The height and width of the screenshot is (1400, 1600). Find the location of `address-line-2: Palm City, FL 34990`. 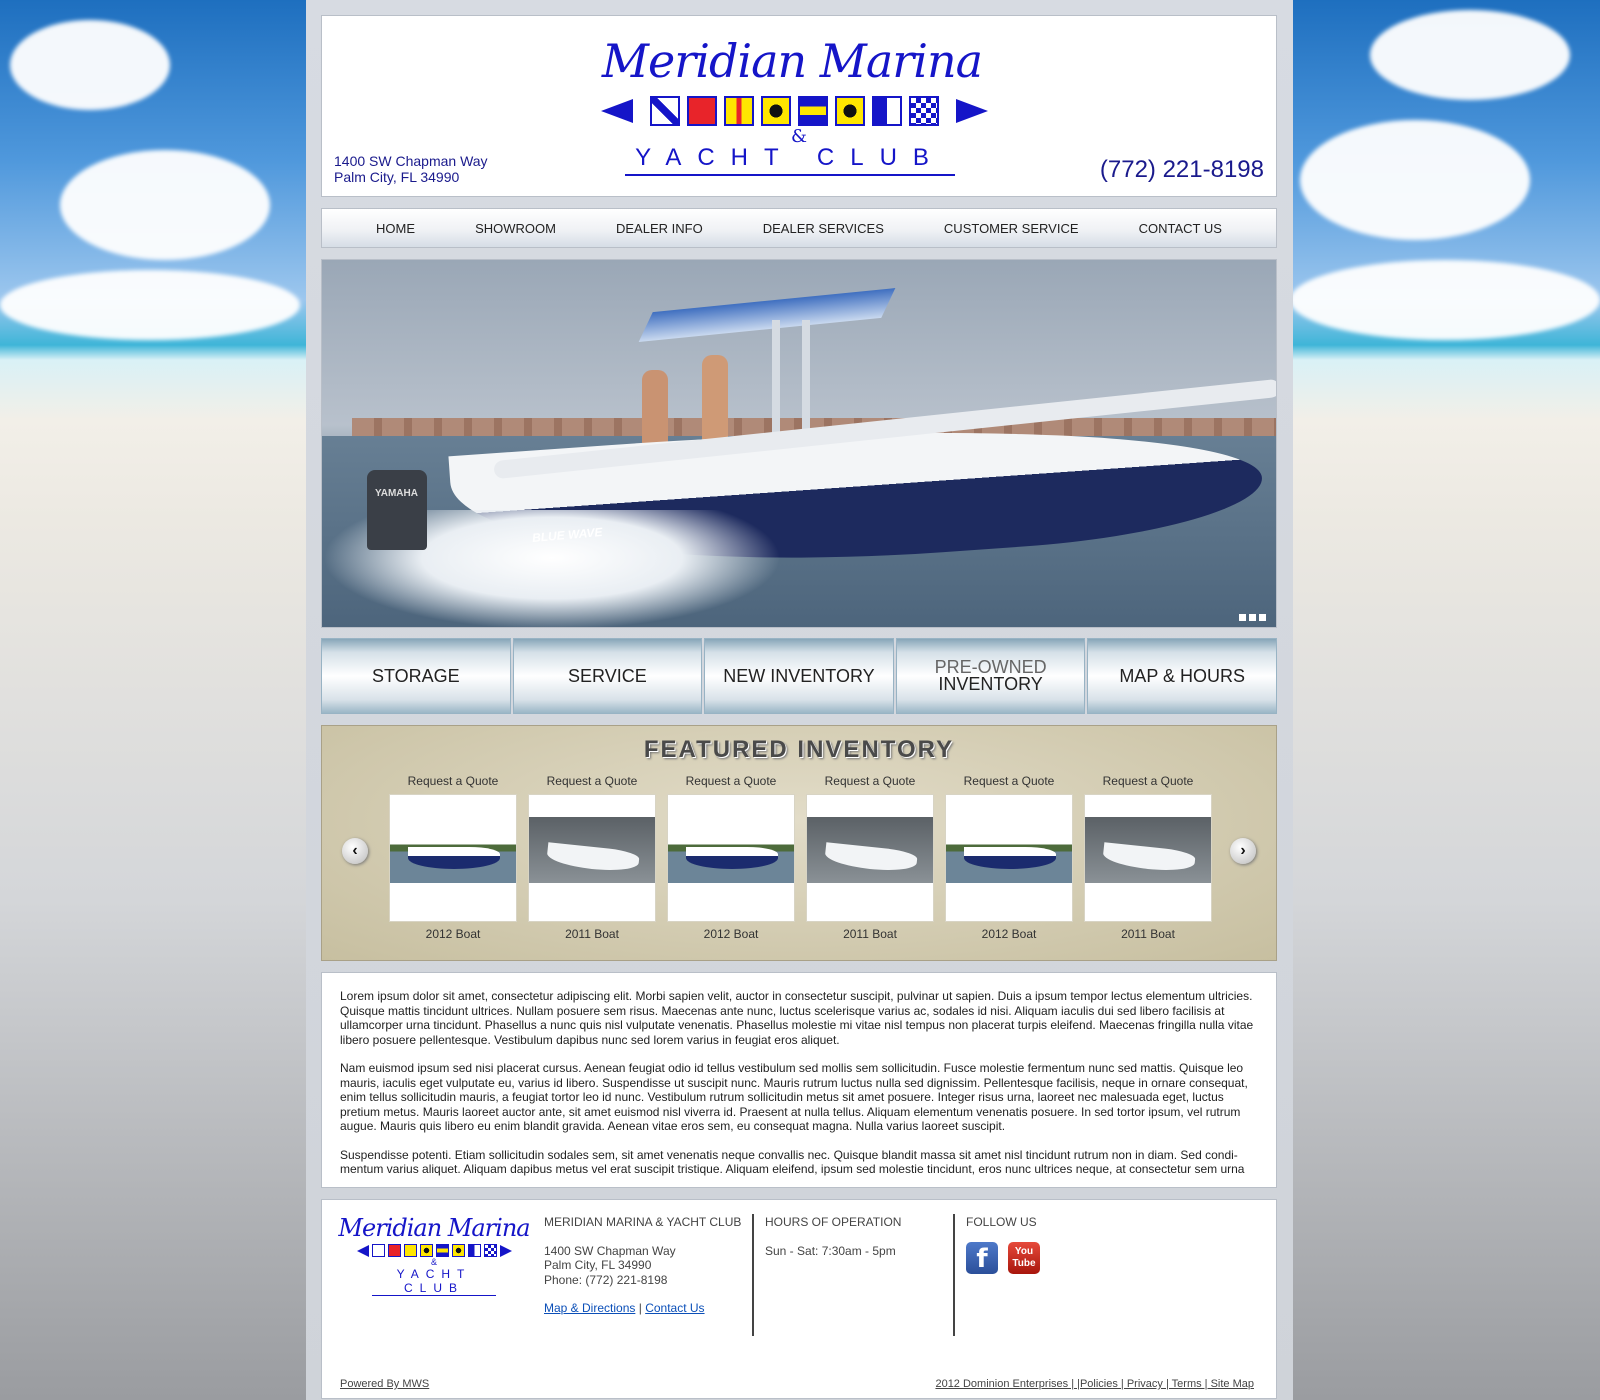

address-line-2: Palm City, FL 34990 is located at coordinates (397, 177).